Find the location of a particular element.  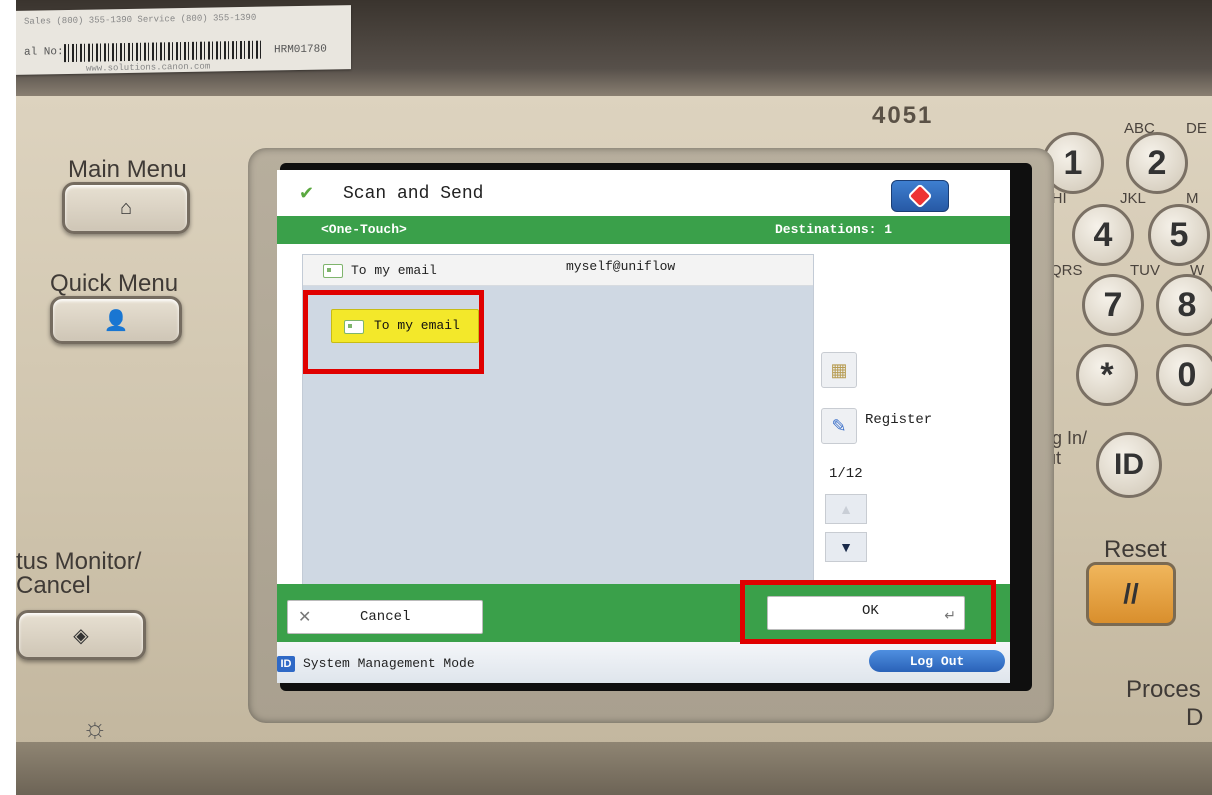

sticker-serial: HRM01780 is located at coordinates (300, 50).